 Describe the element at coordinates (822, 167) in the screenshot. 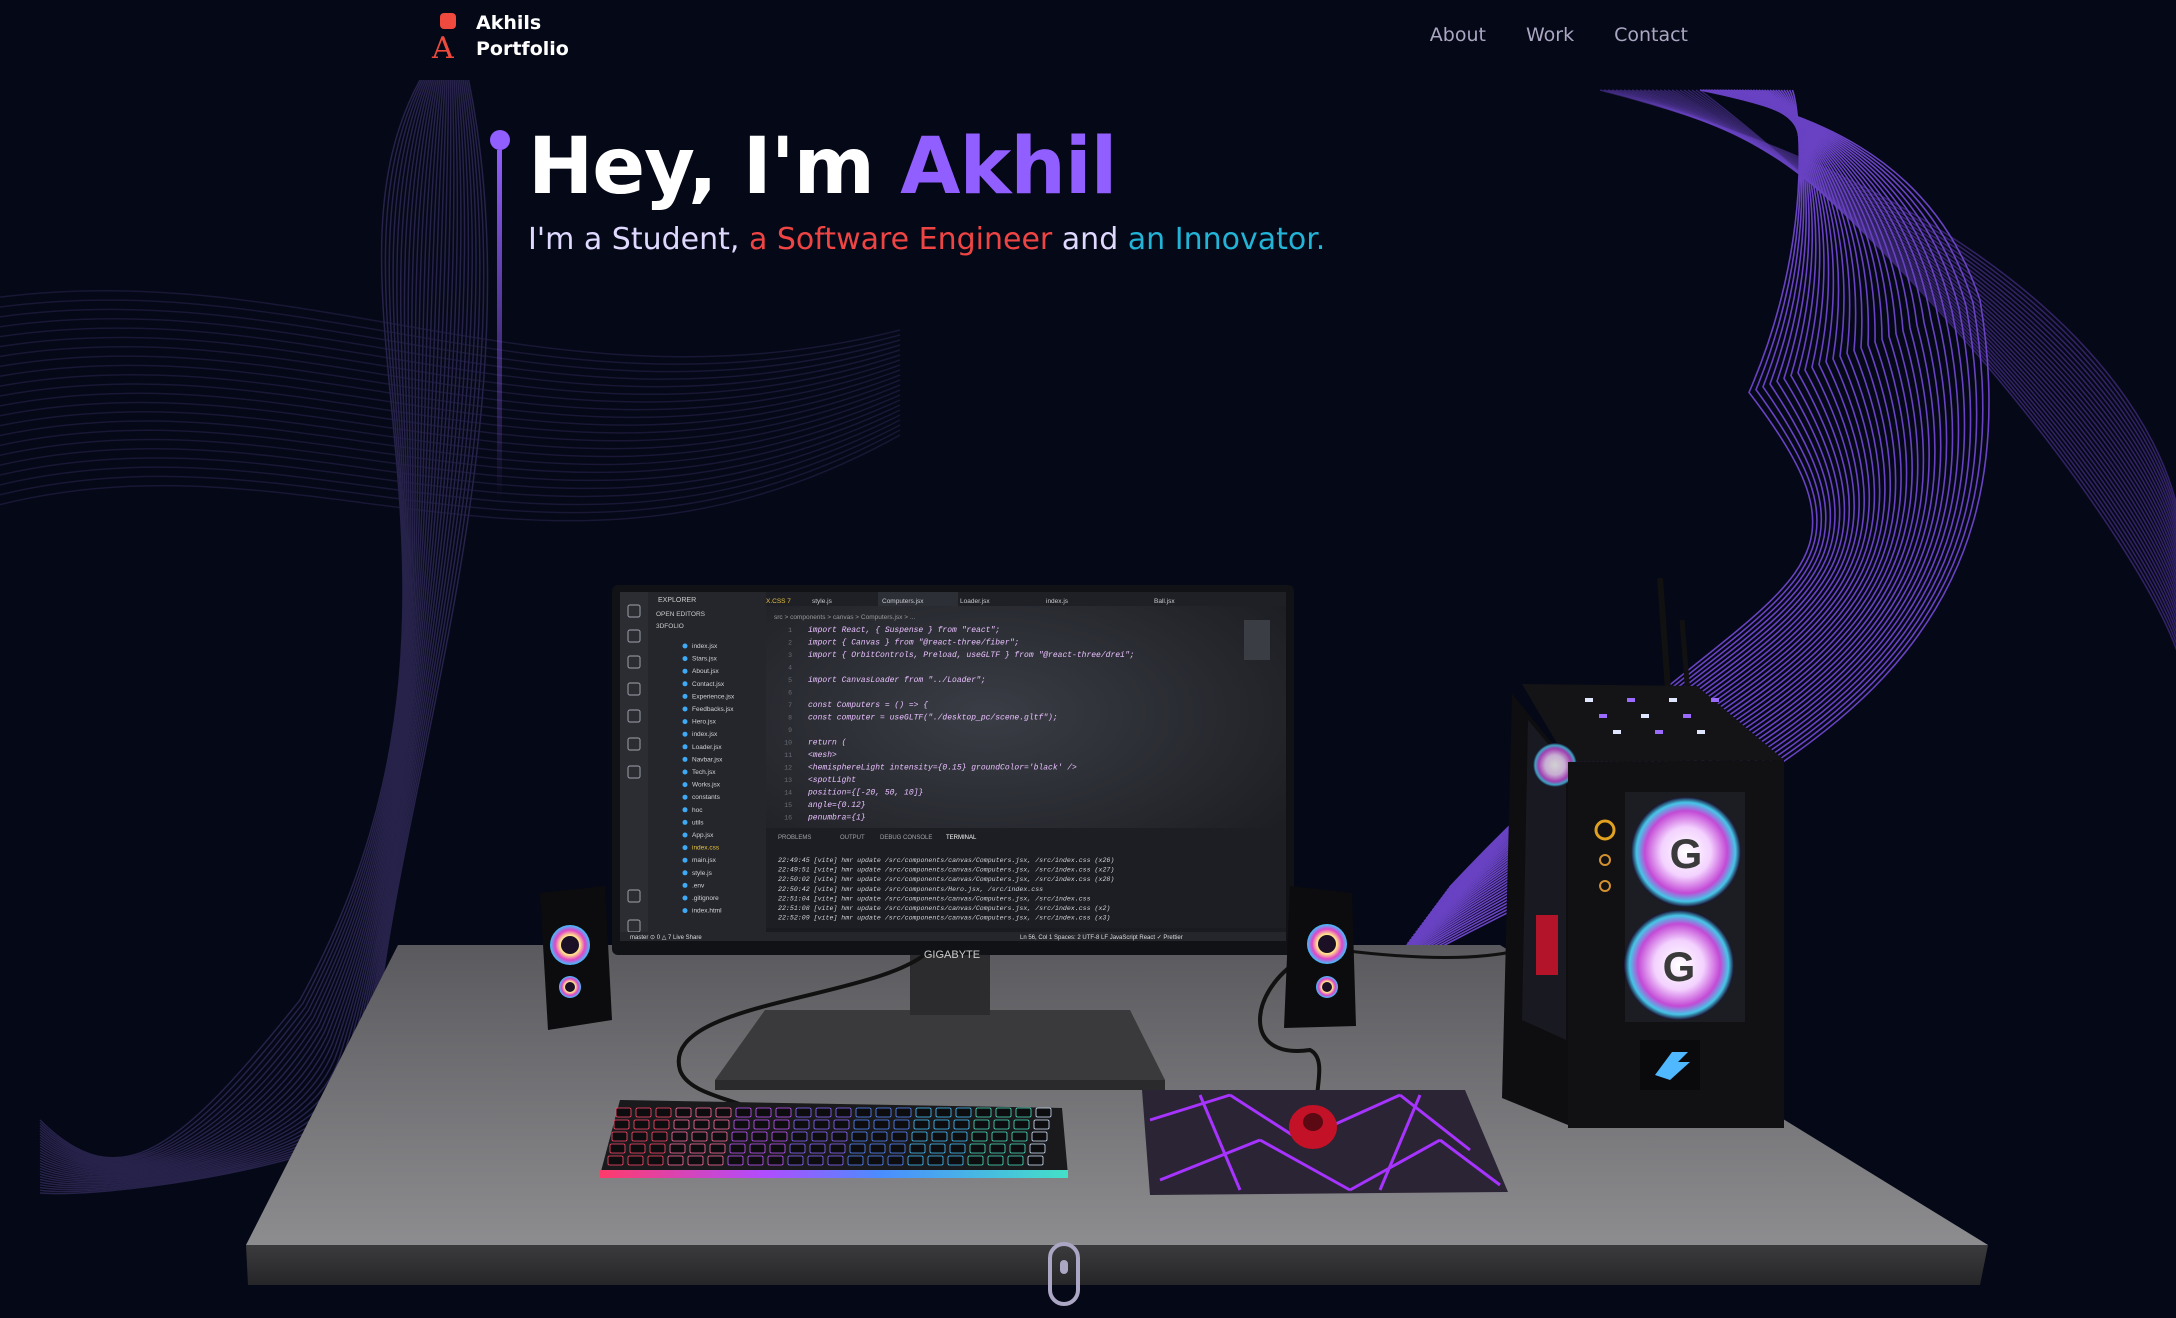

I see `hero-heading: Hey, I'm Akhil` at that location.